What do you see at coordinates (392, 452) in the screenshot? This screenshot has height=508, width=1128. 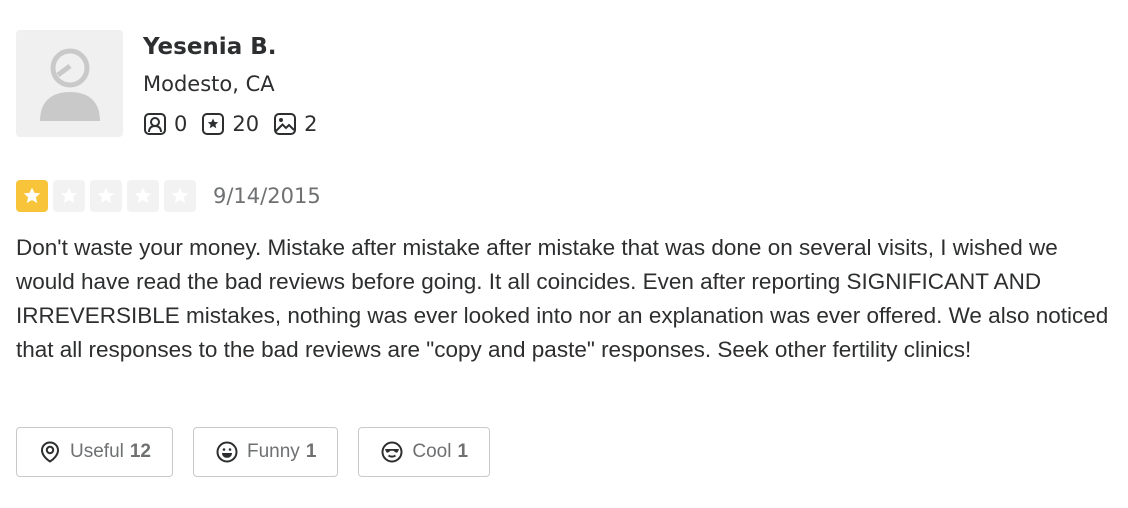 I see `cool-icon` at bounding box center [392, 452].